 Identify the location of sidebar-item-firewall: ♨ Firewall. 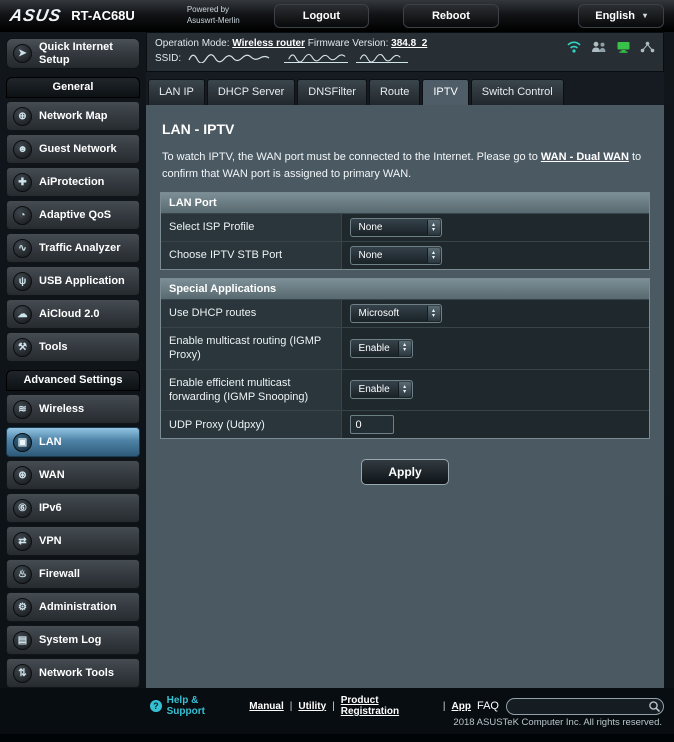
(73, 574).